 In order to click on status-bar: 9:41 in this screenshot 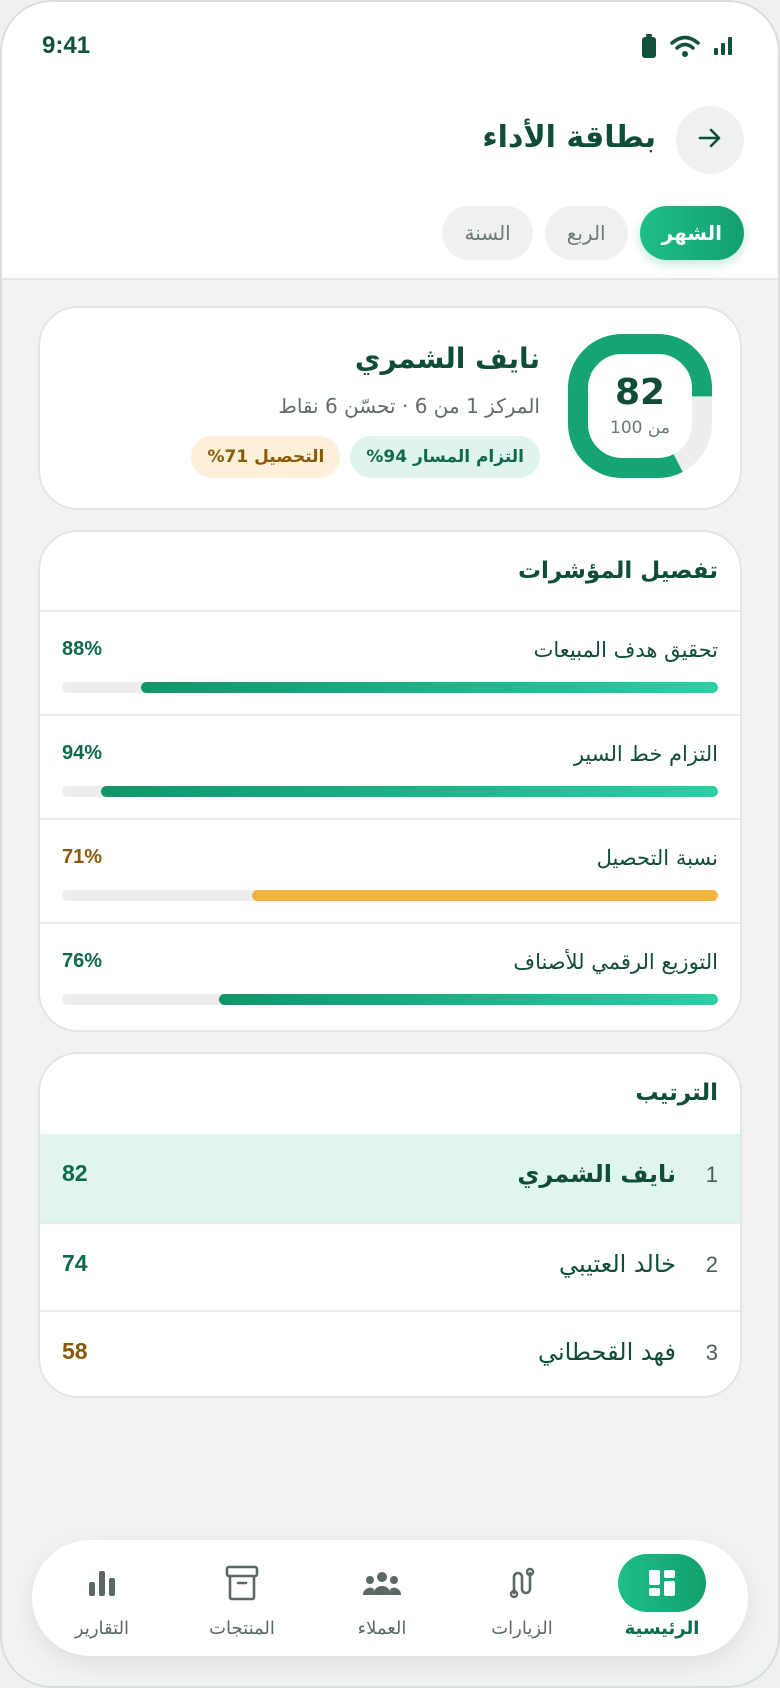, I will do `click(390, 48)`.